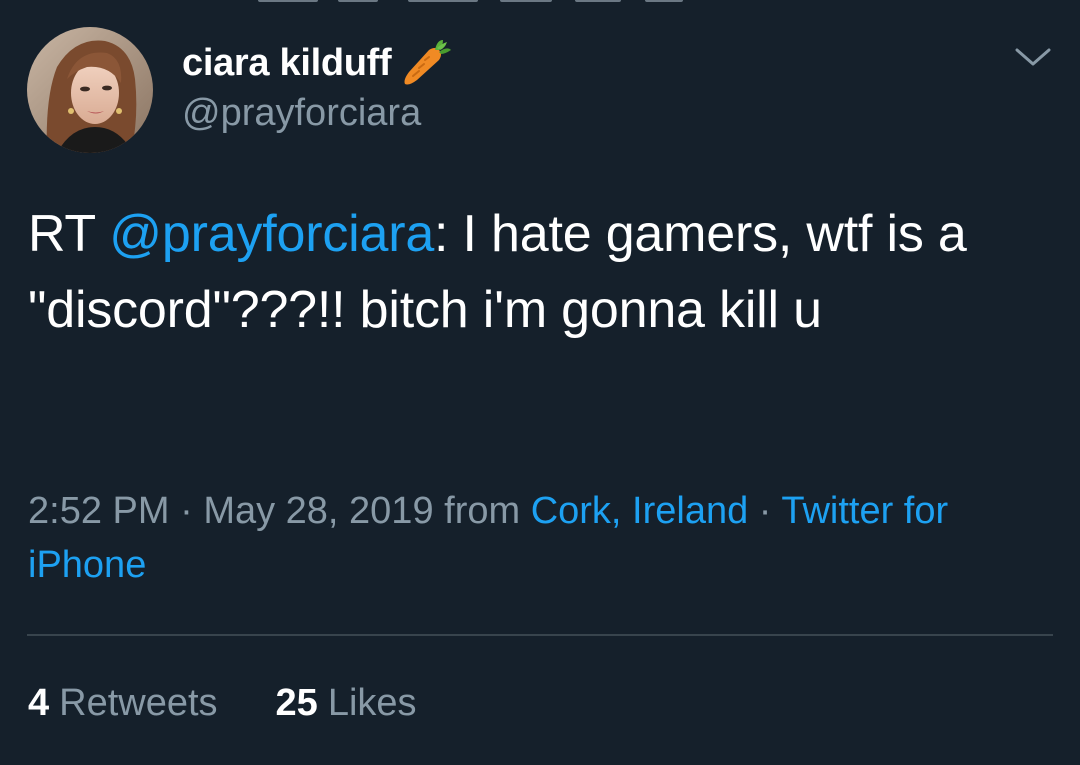 This screenshot has height=765, width=1080. I want to click on retweets-count: 4, so click(39, 703).